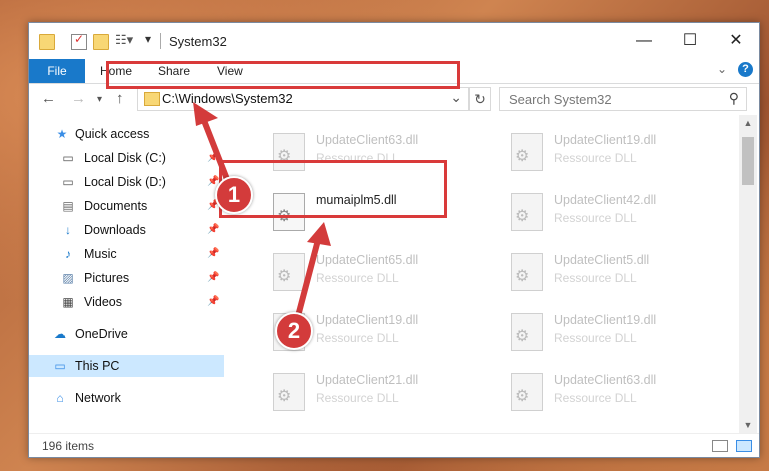 This screenshot has height=471, width=769. I want to click on nav-item-onedrive: ☁ OneDrive, so click(126, 334).